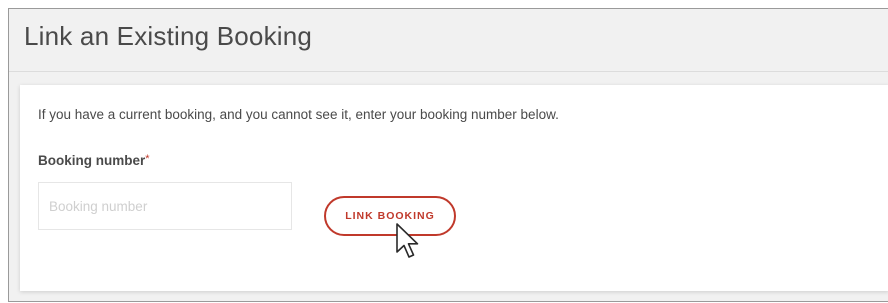  I want to click on page-title: Link an Existing Booking, so click(168, 36).